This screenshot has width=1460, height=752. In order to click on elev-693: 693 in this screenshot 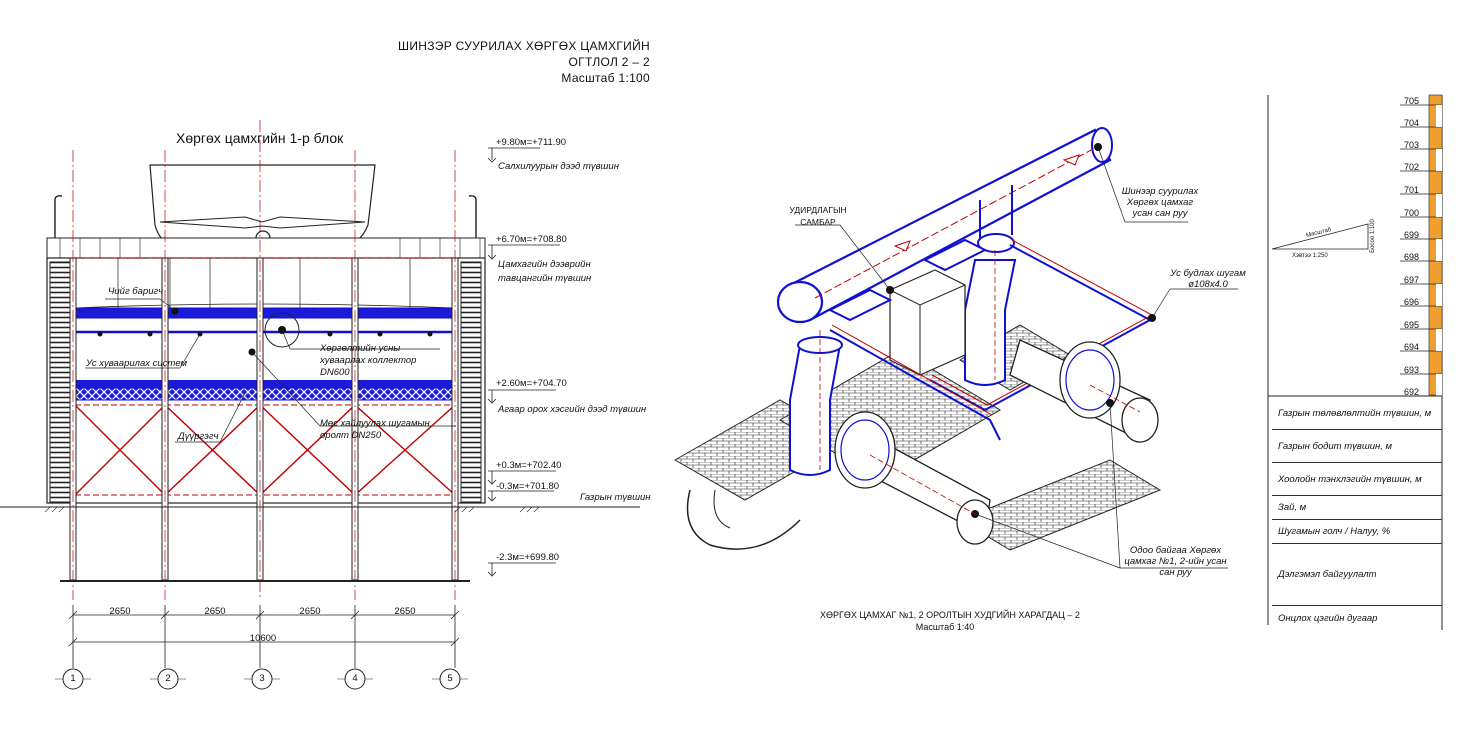, I will do `click(1412, 370)`.